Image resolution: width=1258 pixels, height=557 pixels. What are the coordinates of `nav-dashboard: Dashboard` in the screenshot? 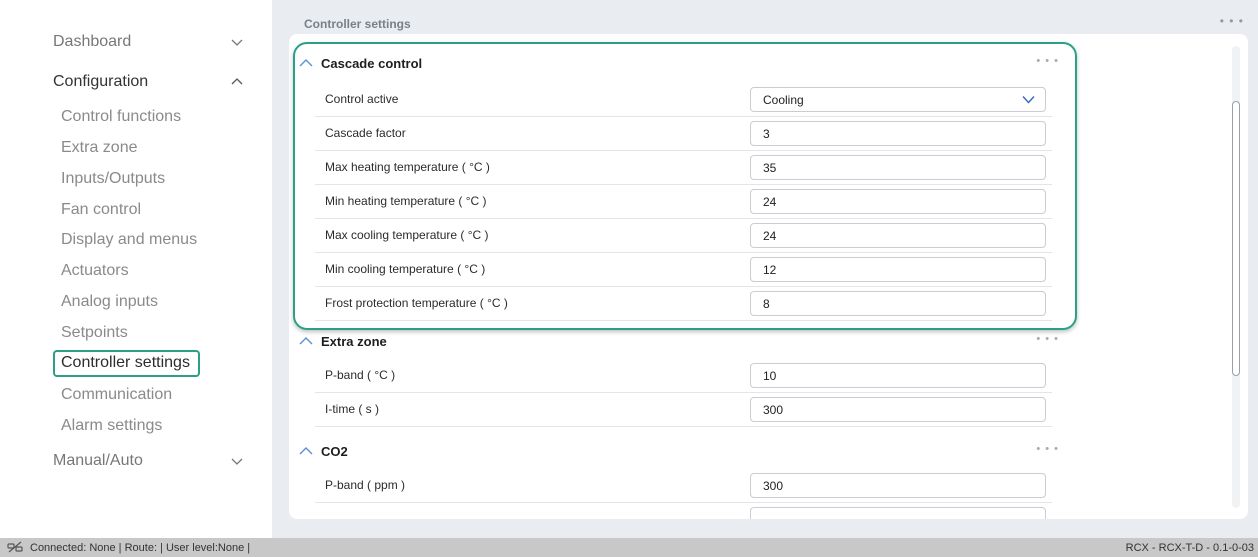 It's located at (148, 42).